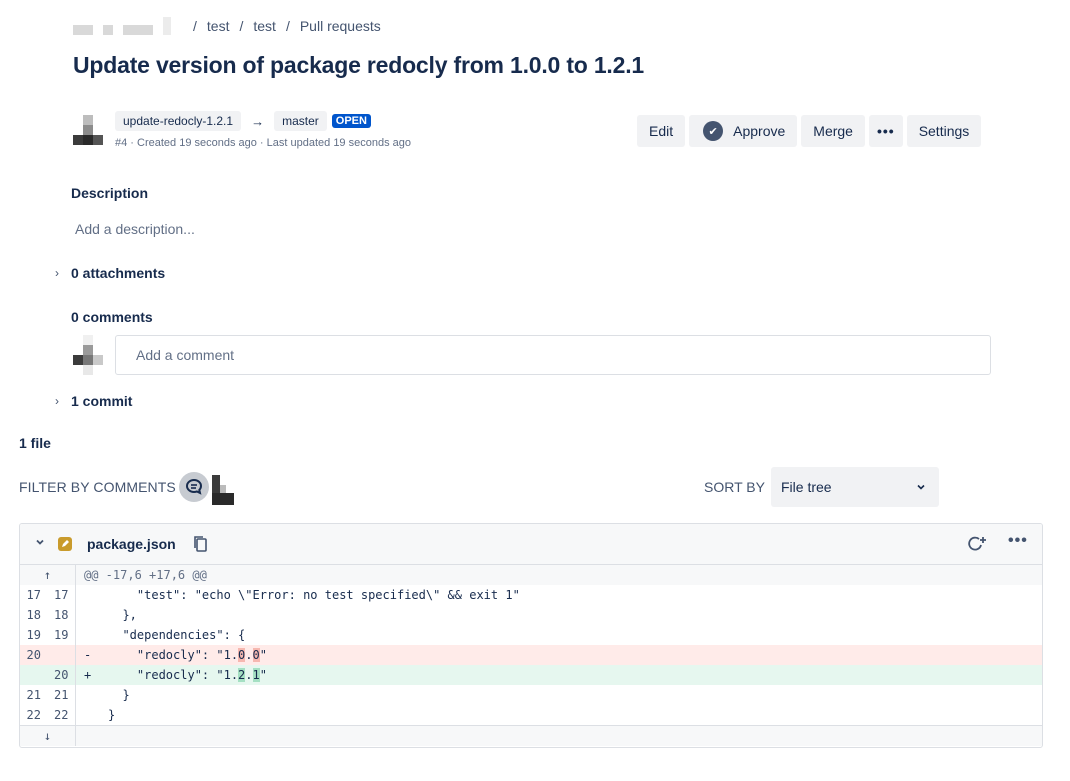 This screenshot has height=781, width=1070. What do you see at coordinates (661, 131) in the screenshot?
I see `edit-button: Edit` at bounding box center [661, 131].